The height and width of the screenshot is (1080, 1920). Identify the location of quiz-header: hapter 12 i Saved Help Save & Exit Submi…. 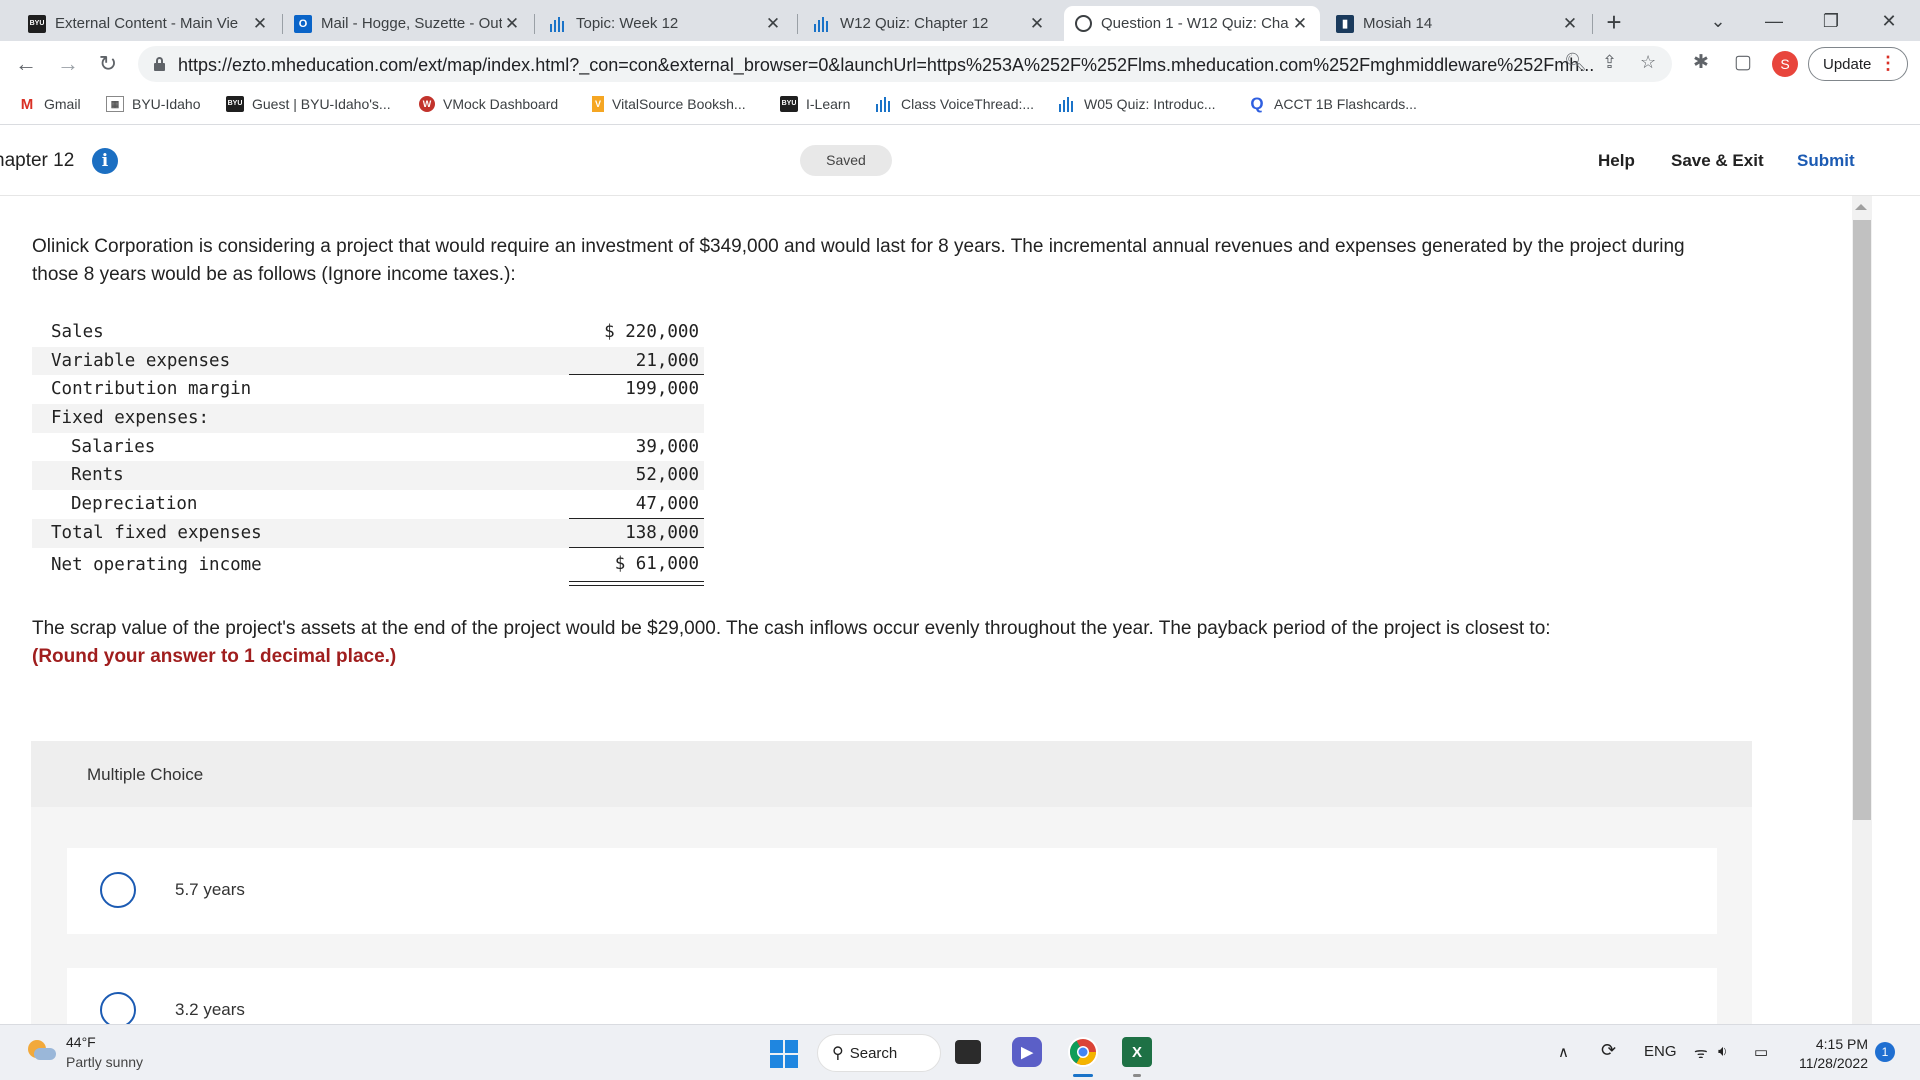
(960, 161).